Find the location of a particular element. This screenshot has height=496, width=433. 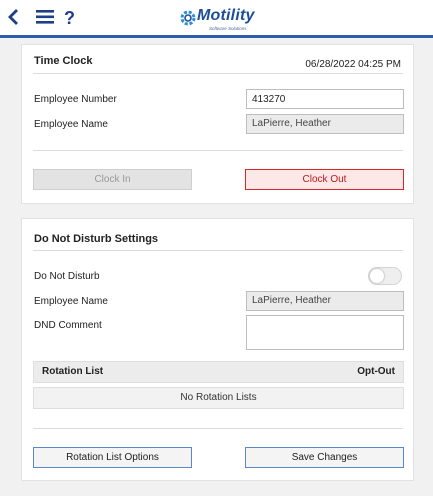

clock-in-button: Clock In is located at coordinates (112, 179).